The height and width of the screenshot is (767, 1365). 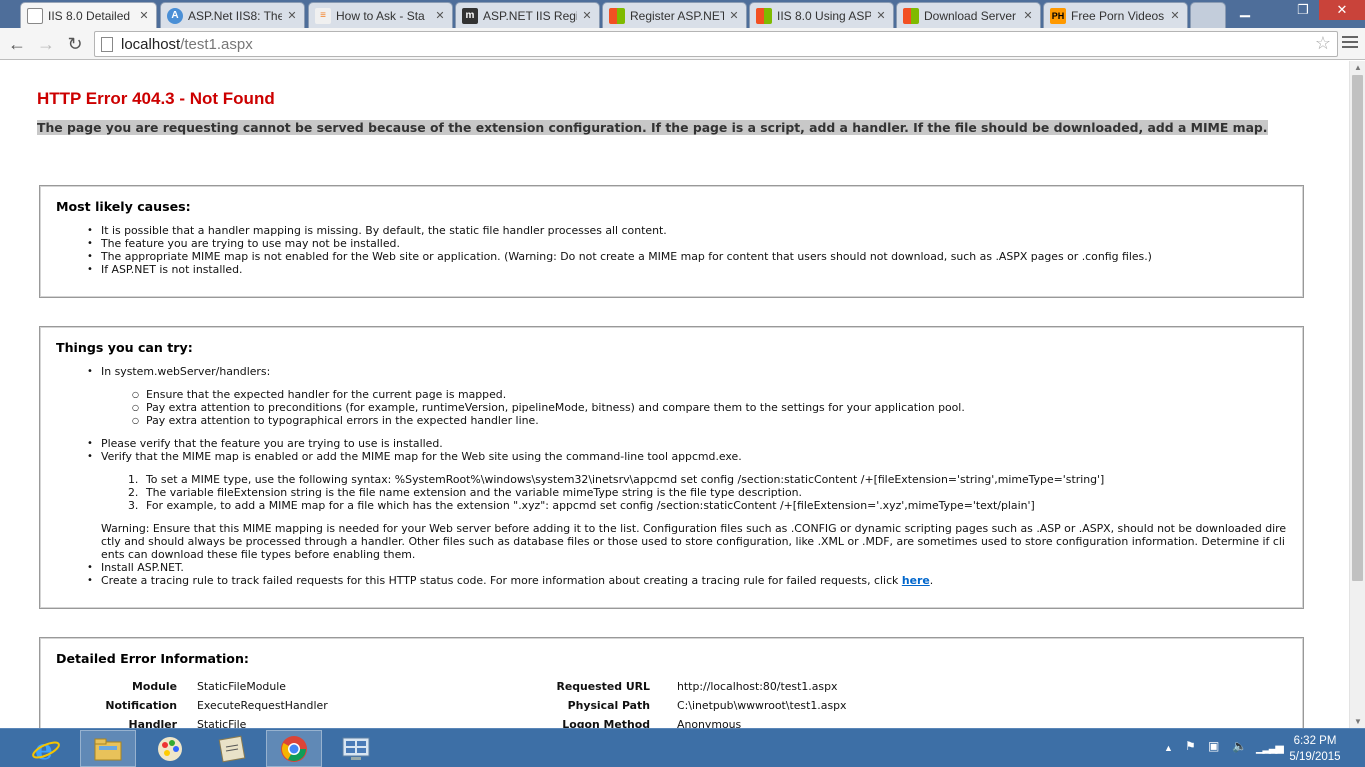 I want to click on maximize-button: ❐, so click(x=1303, y=10).